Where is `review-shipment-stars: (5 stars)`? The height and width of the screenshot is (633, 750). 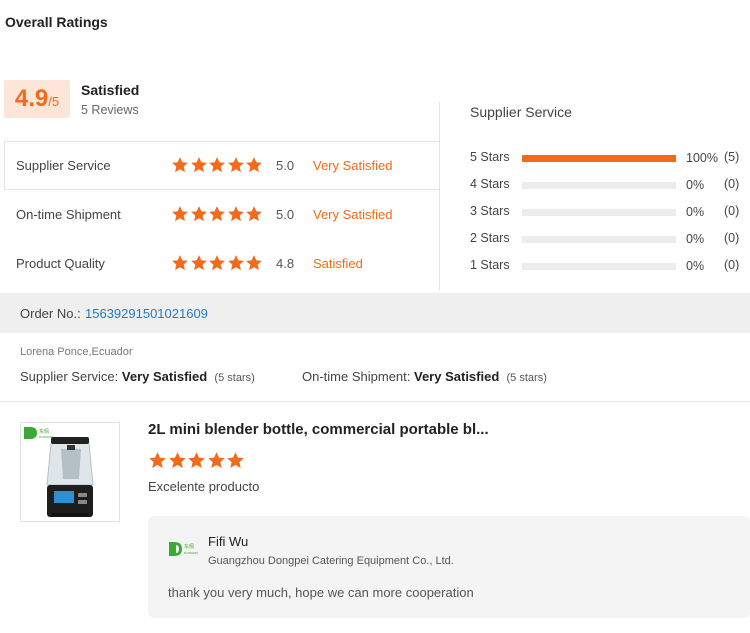 review-shipment-stars: (5 stars) is located at coordinates (526, 378).